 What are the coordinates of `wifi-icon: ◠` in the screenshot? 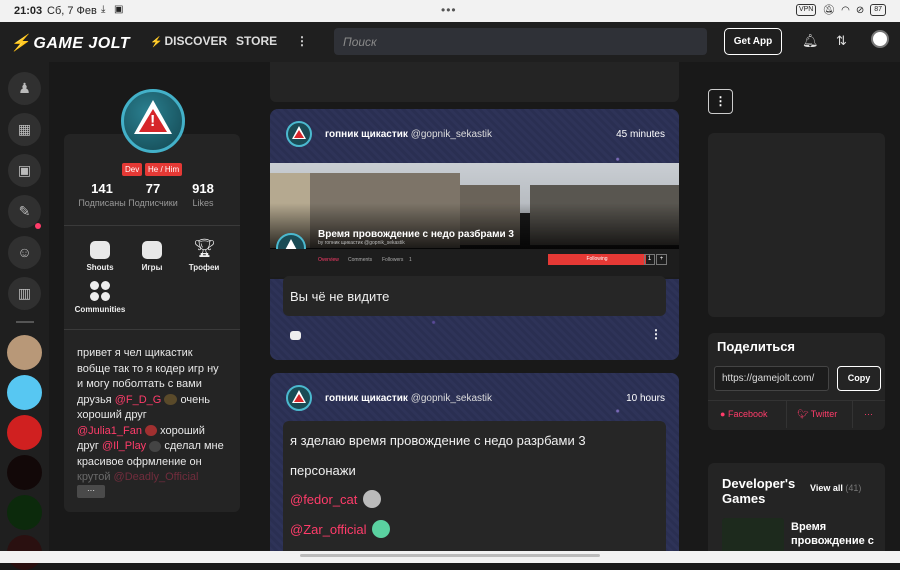 It's located at (845, 10).